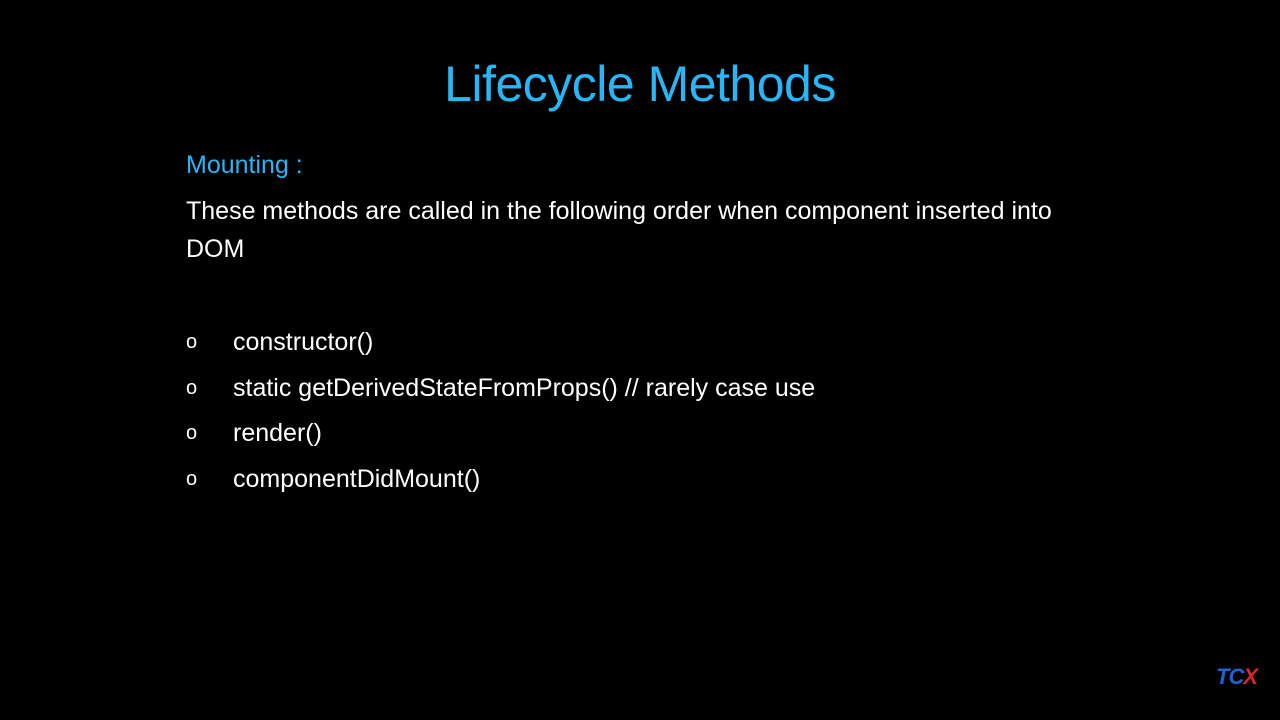 This screenshot has width=1280, height=720. Describe the element at coordinates (277, 433) in the screenshot. I see `method-label: render()` at that location.